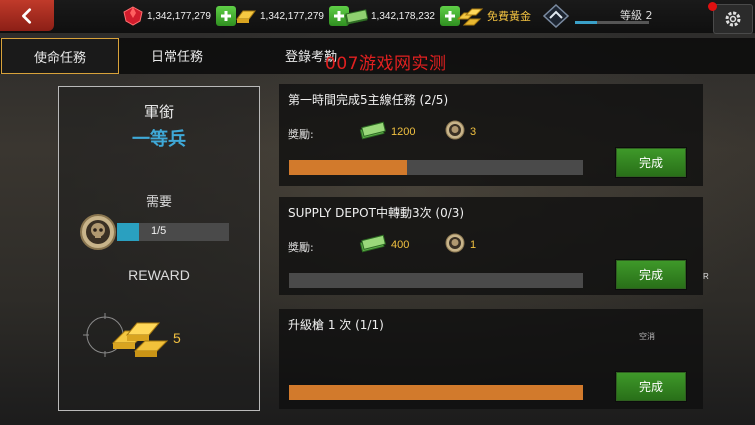 The width and height of the screenshot is (755, 425). Describe the element at coordinates (386, 64) in the screenshot. I see `watermark-text: 007游戏网实测` at that location.